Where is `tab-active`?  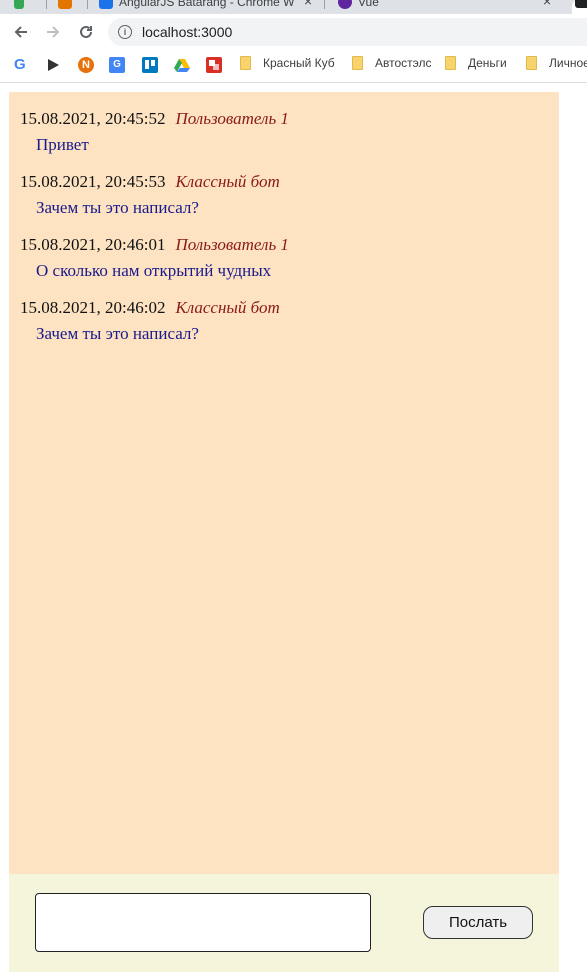 tab-active is located at coordinates (579, 7).